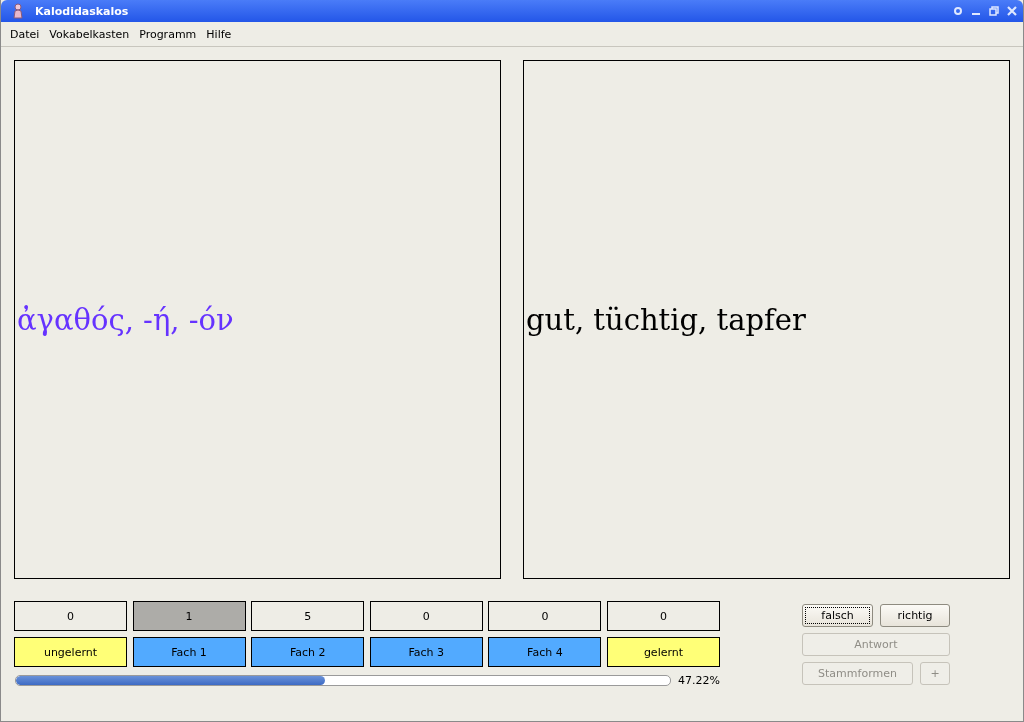  Describe the element at coordinates (70, 652) in the screenshot. I see `box-label: ungelernt` at that location.